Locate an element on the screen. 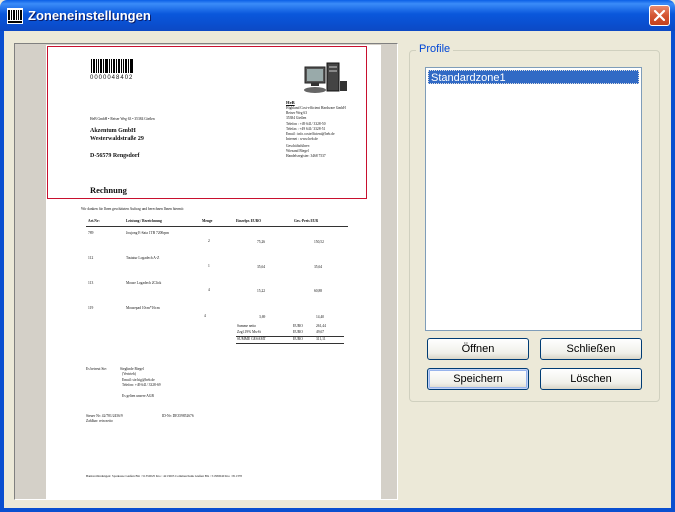  row-art: 789 is located at coordinates (91, 233).